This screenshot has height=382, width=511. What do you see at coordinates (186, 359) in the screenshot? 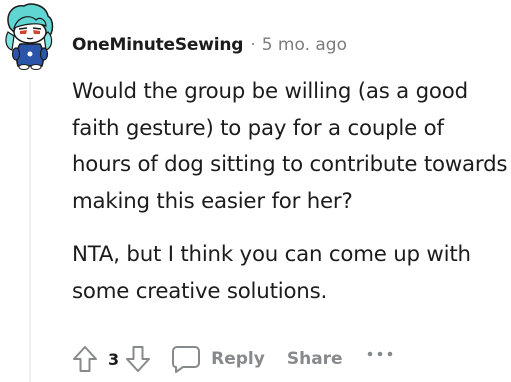
I see `speech-bubble-icon` at bounding box center [186, 359].